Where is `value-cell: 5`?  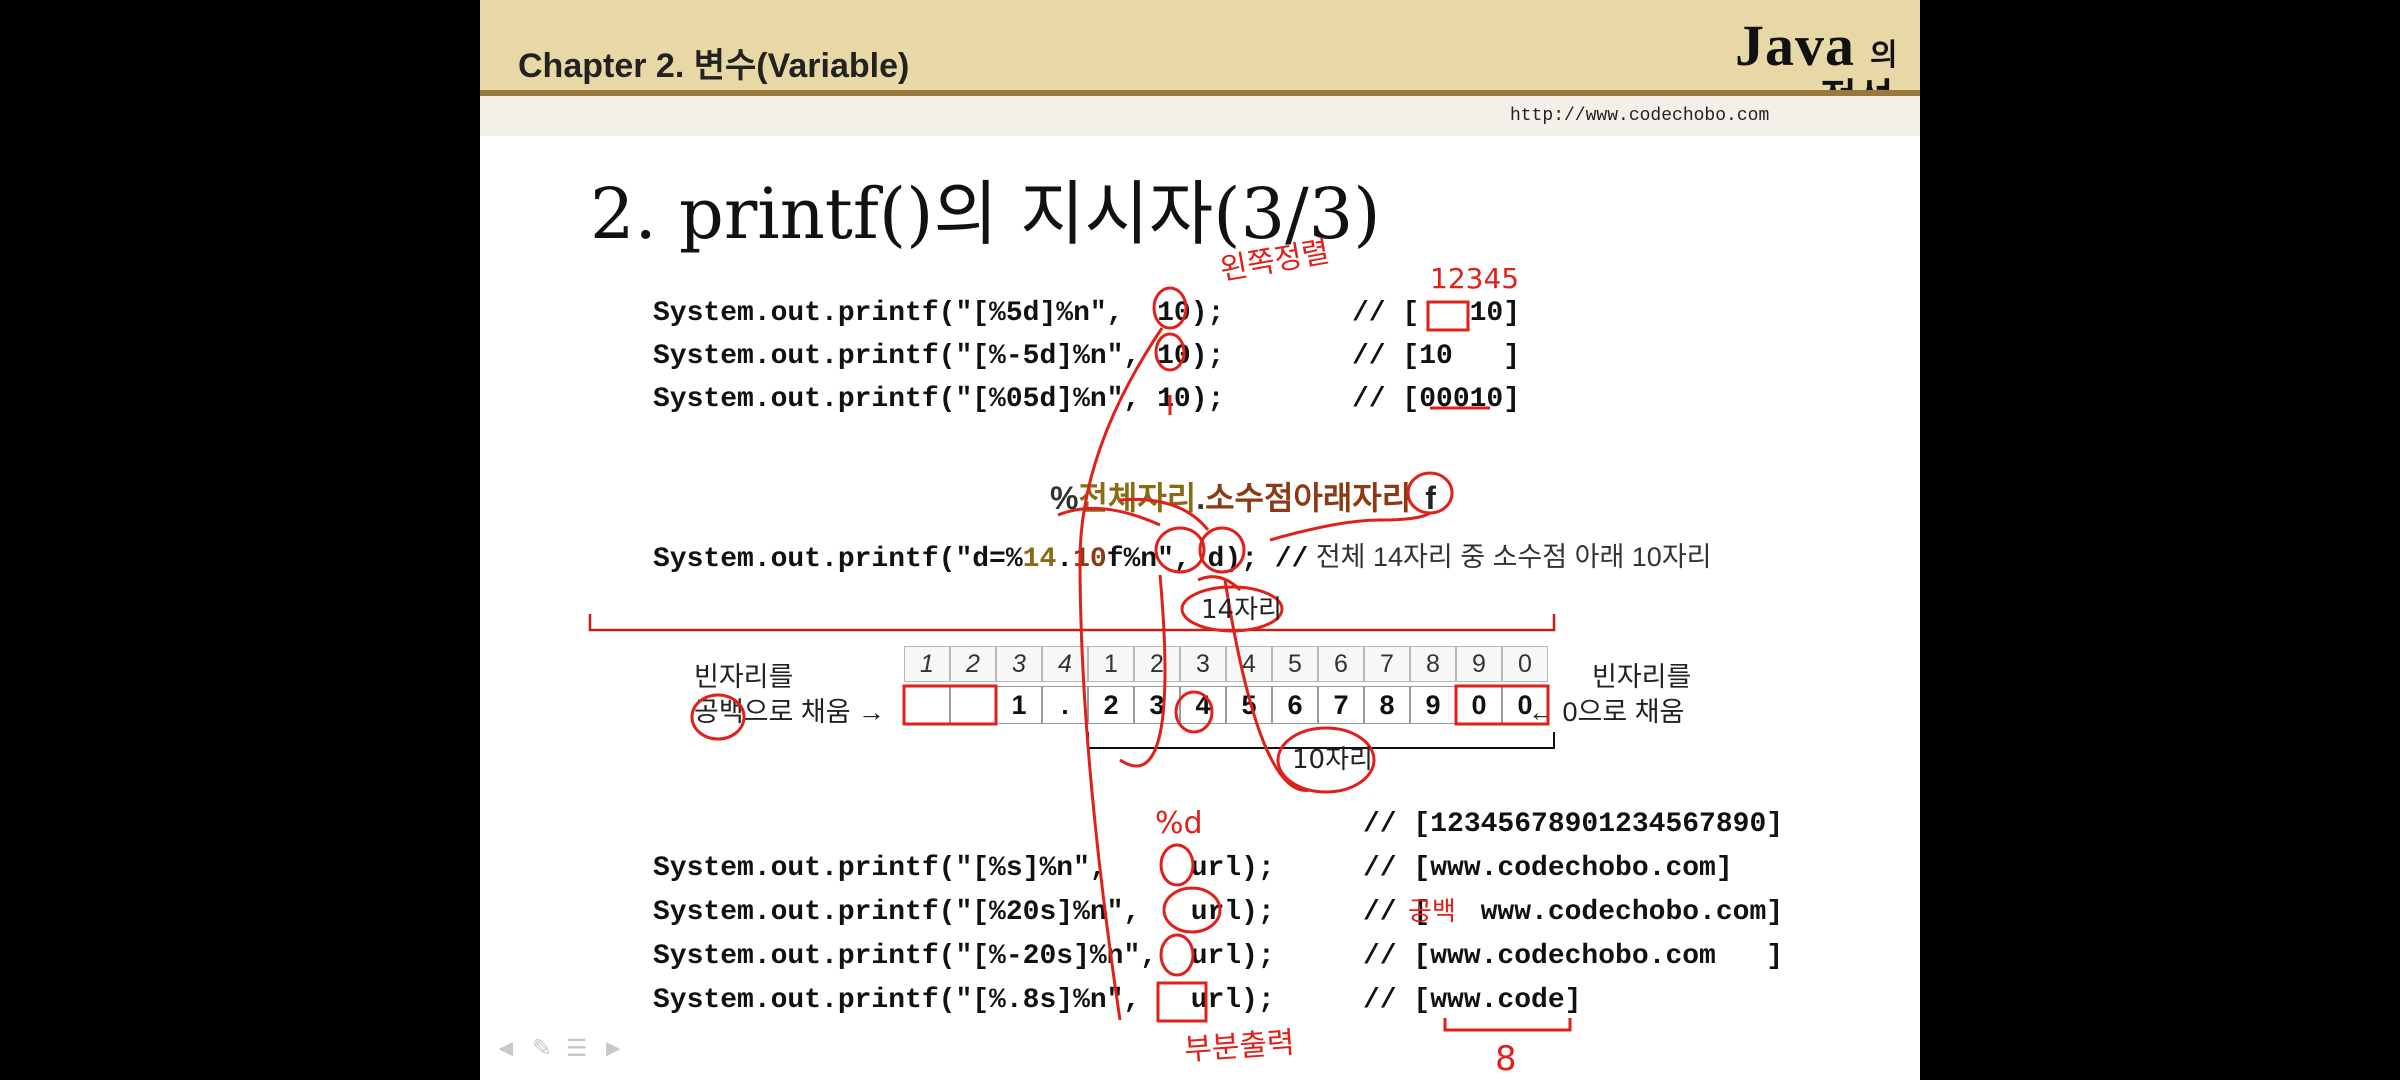 value-cell: 5 is located at coordinates (1249, 705).